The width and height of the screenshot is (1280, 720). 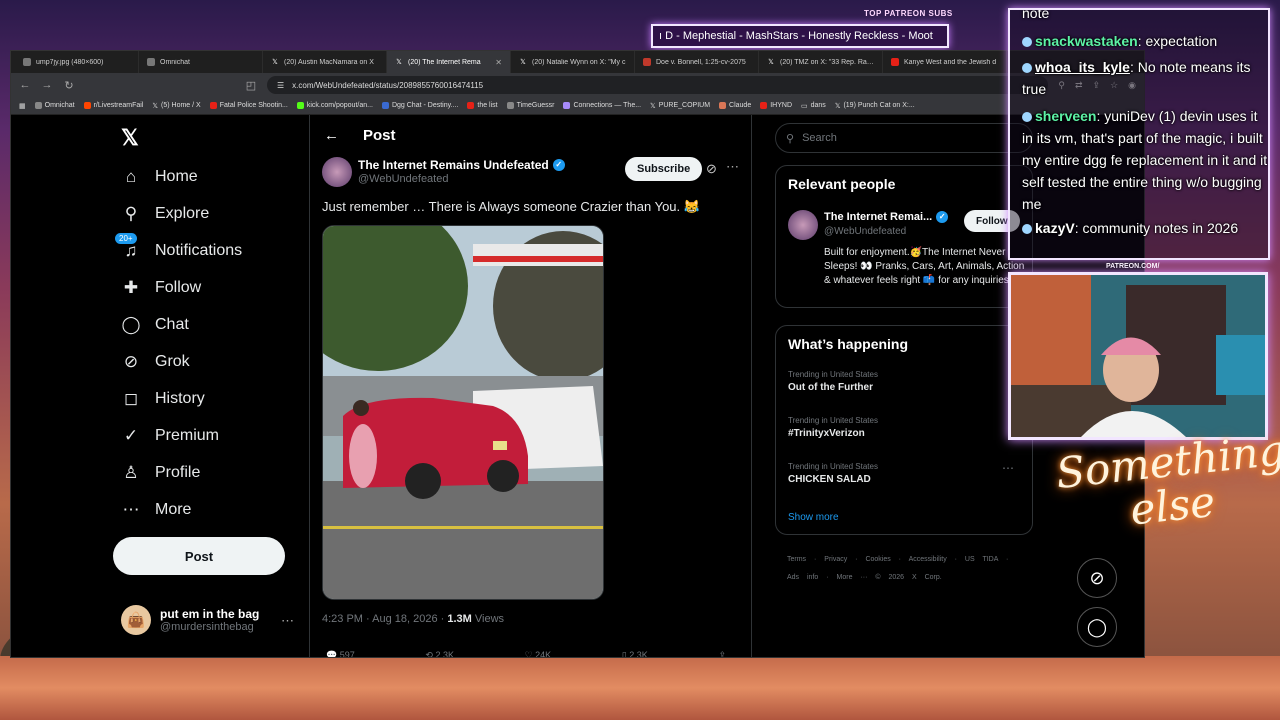 I want to click on avatar, so click(x=803, y=225).